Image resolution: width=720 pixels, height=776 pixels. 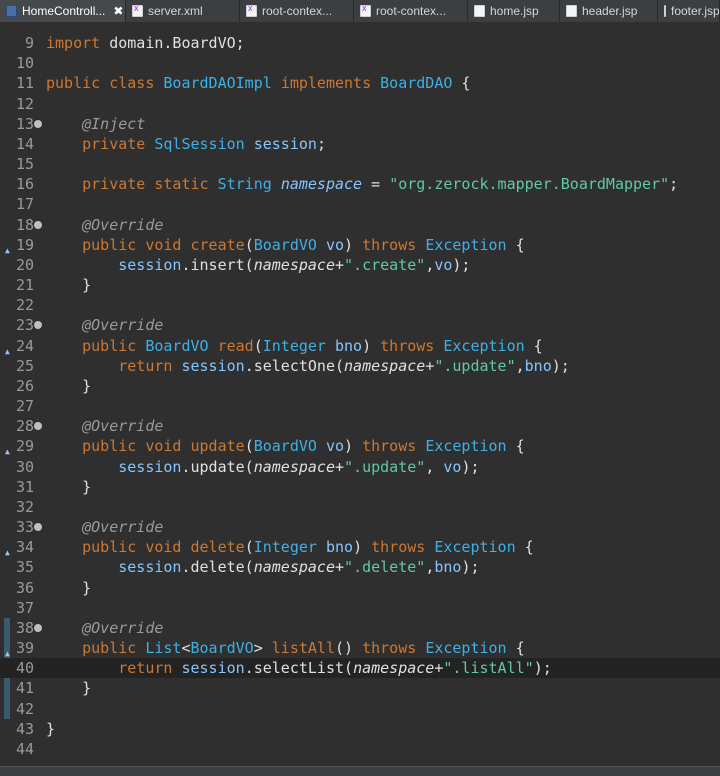 I want to click on code-line: 44, so click(x=360, y=749).